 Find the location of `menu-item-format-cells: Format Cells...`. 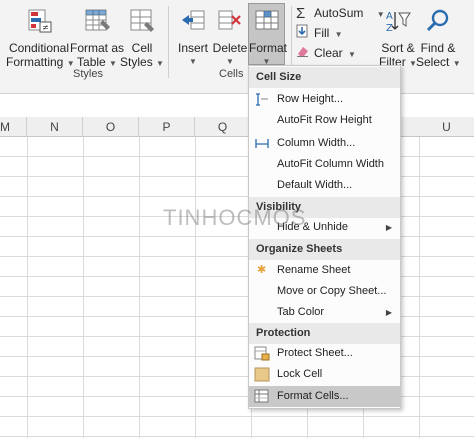

menu-item-format-cells: Format Cells... is located at coordinates (324, 396).